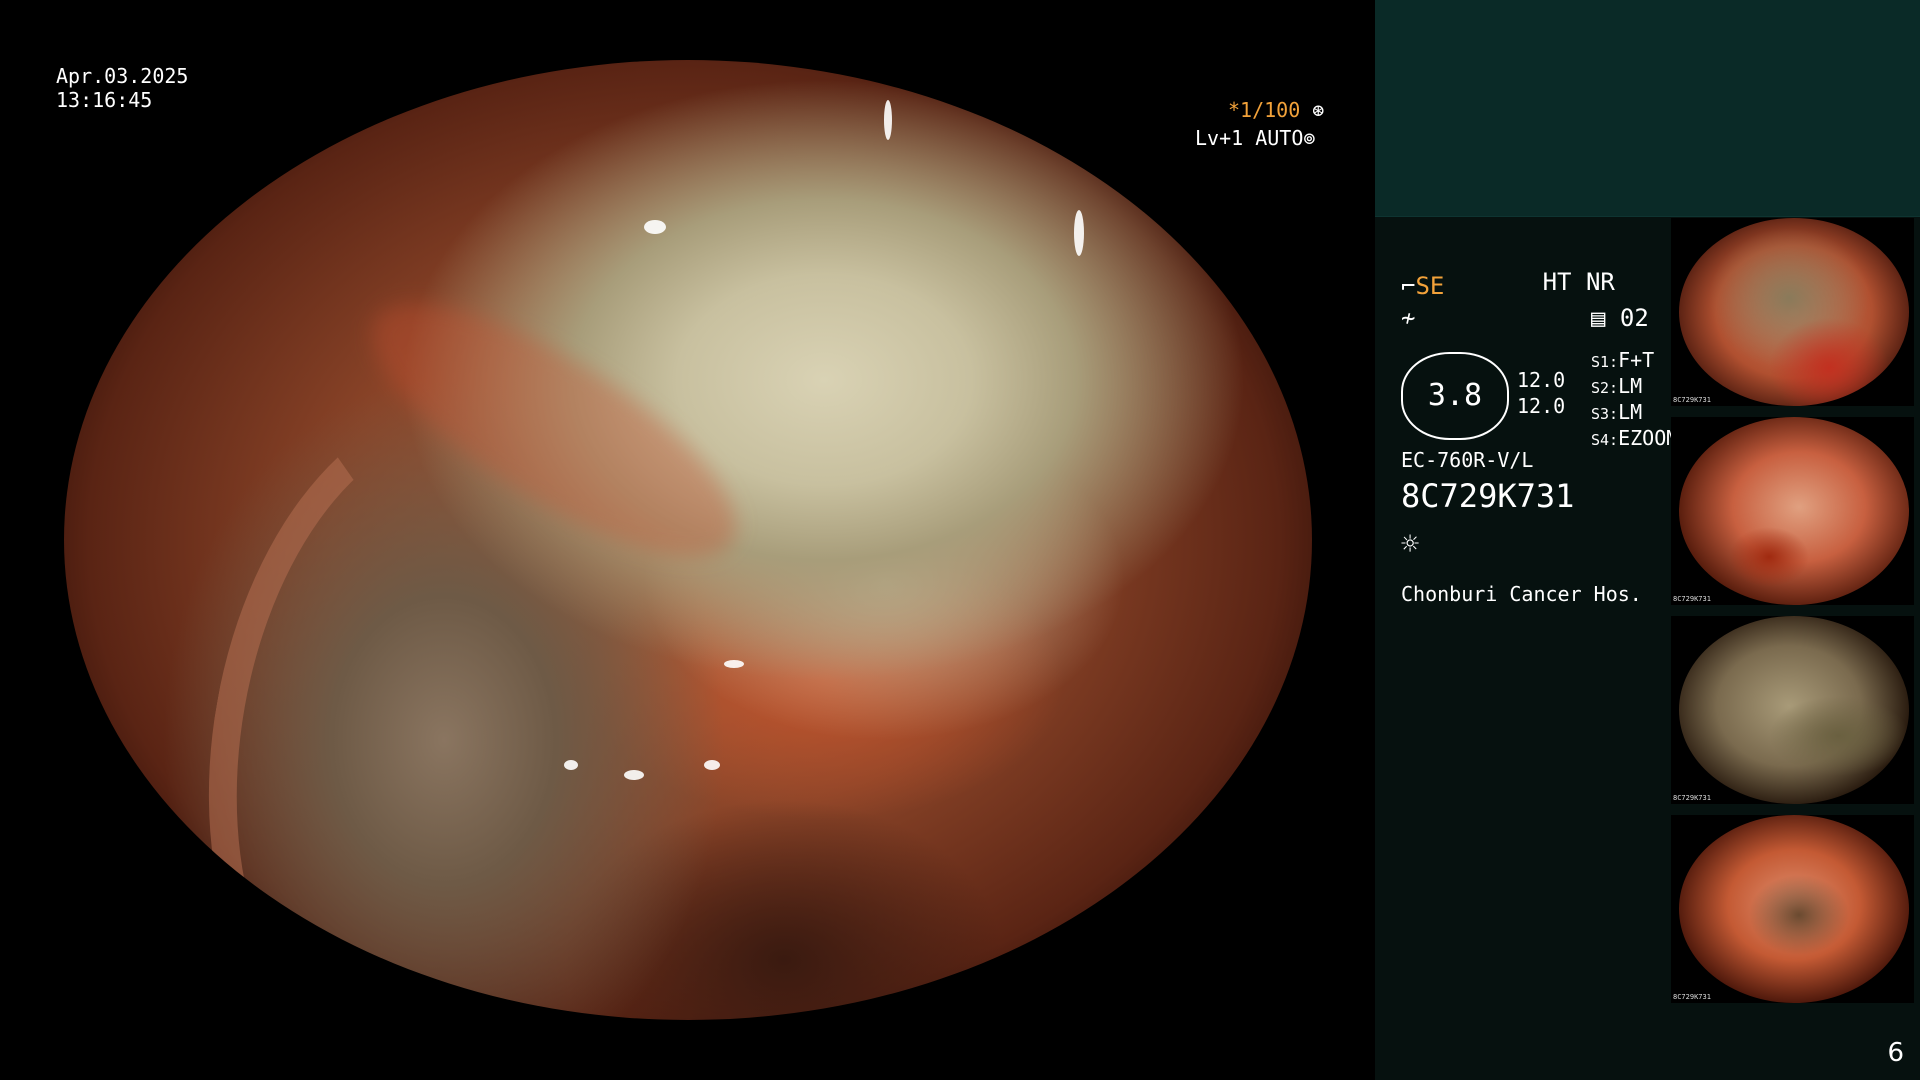 This screenshot has height=1080, width=1920. I want to click on switch-list: S1:F+T S2:LM S3:LM S4:EZOOM, so click(1634, 400).